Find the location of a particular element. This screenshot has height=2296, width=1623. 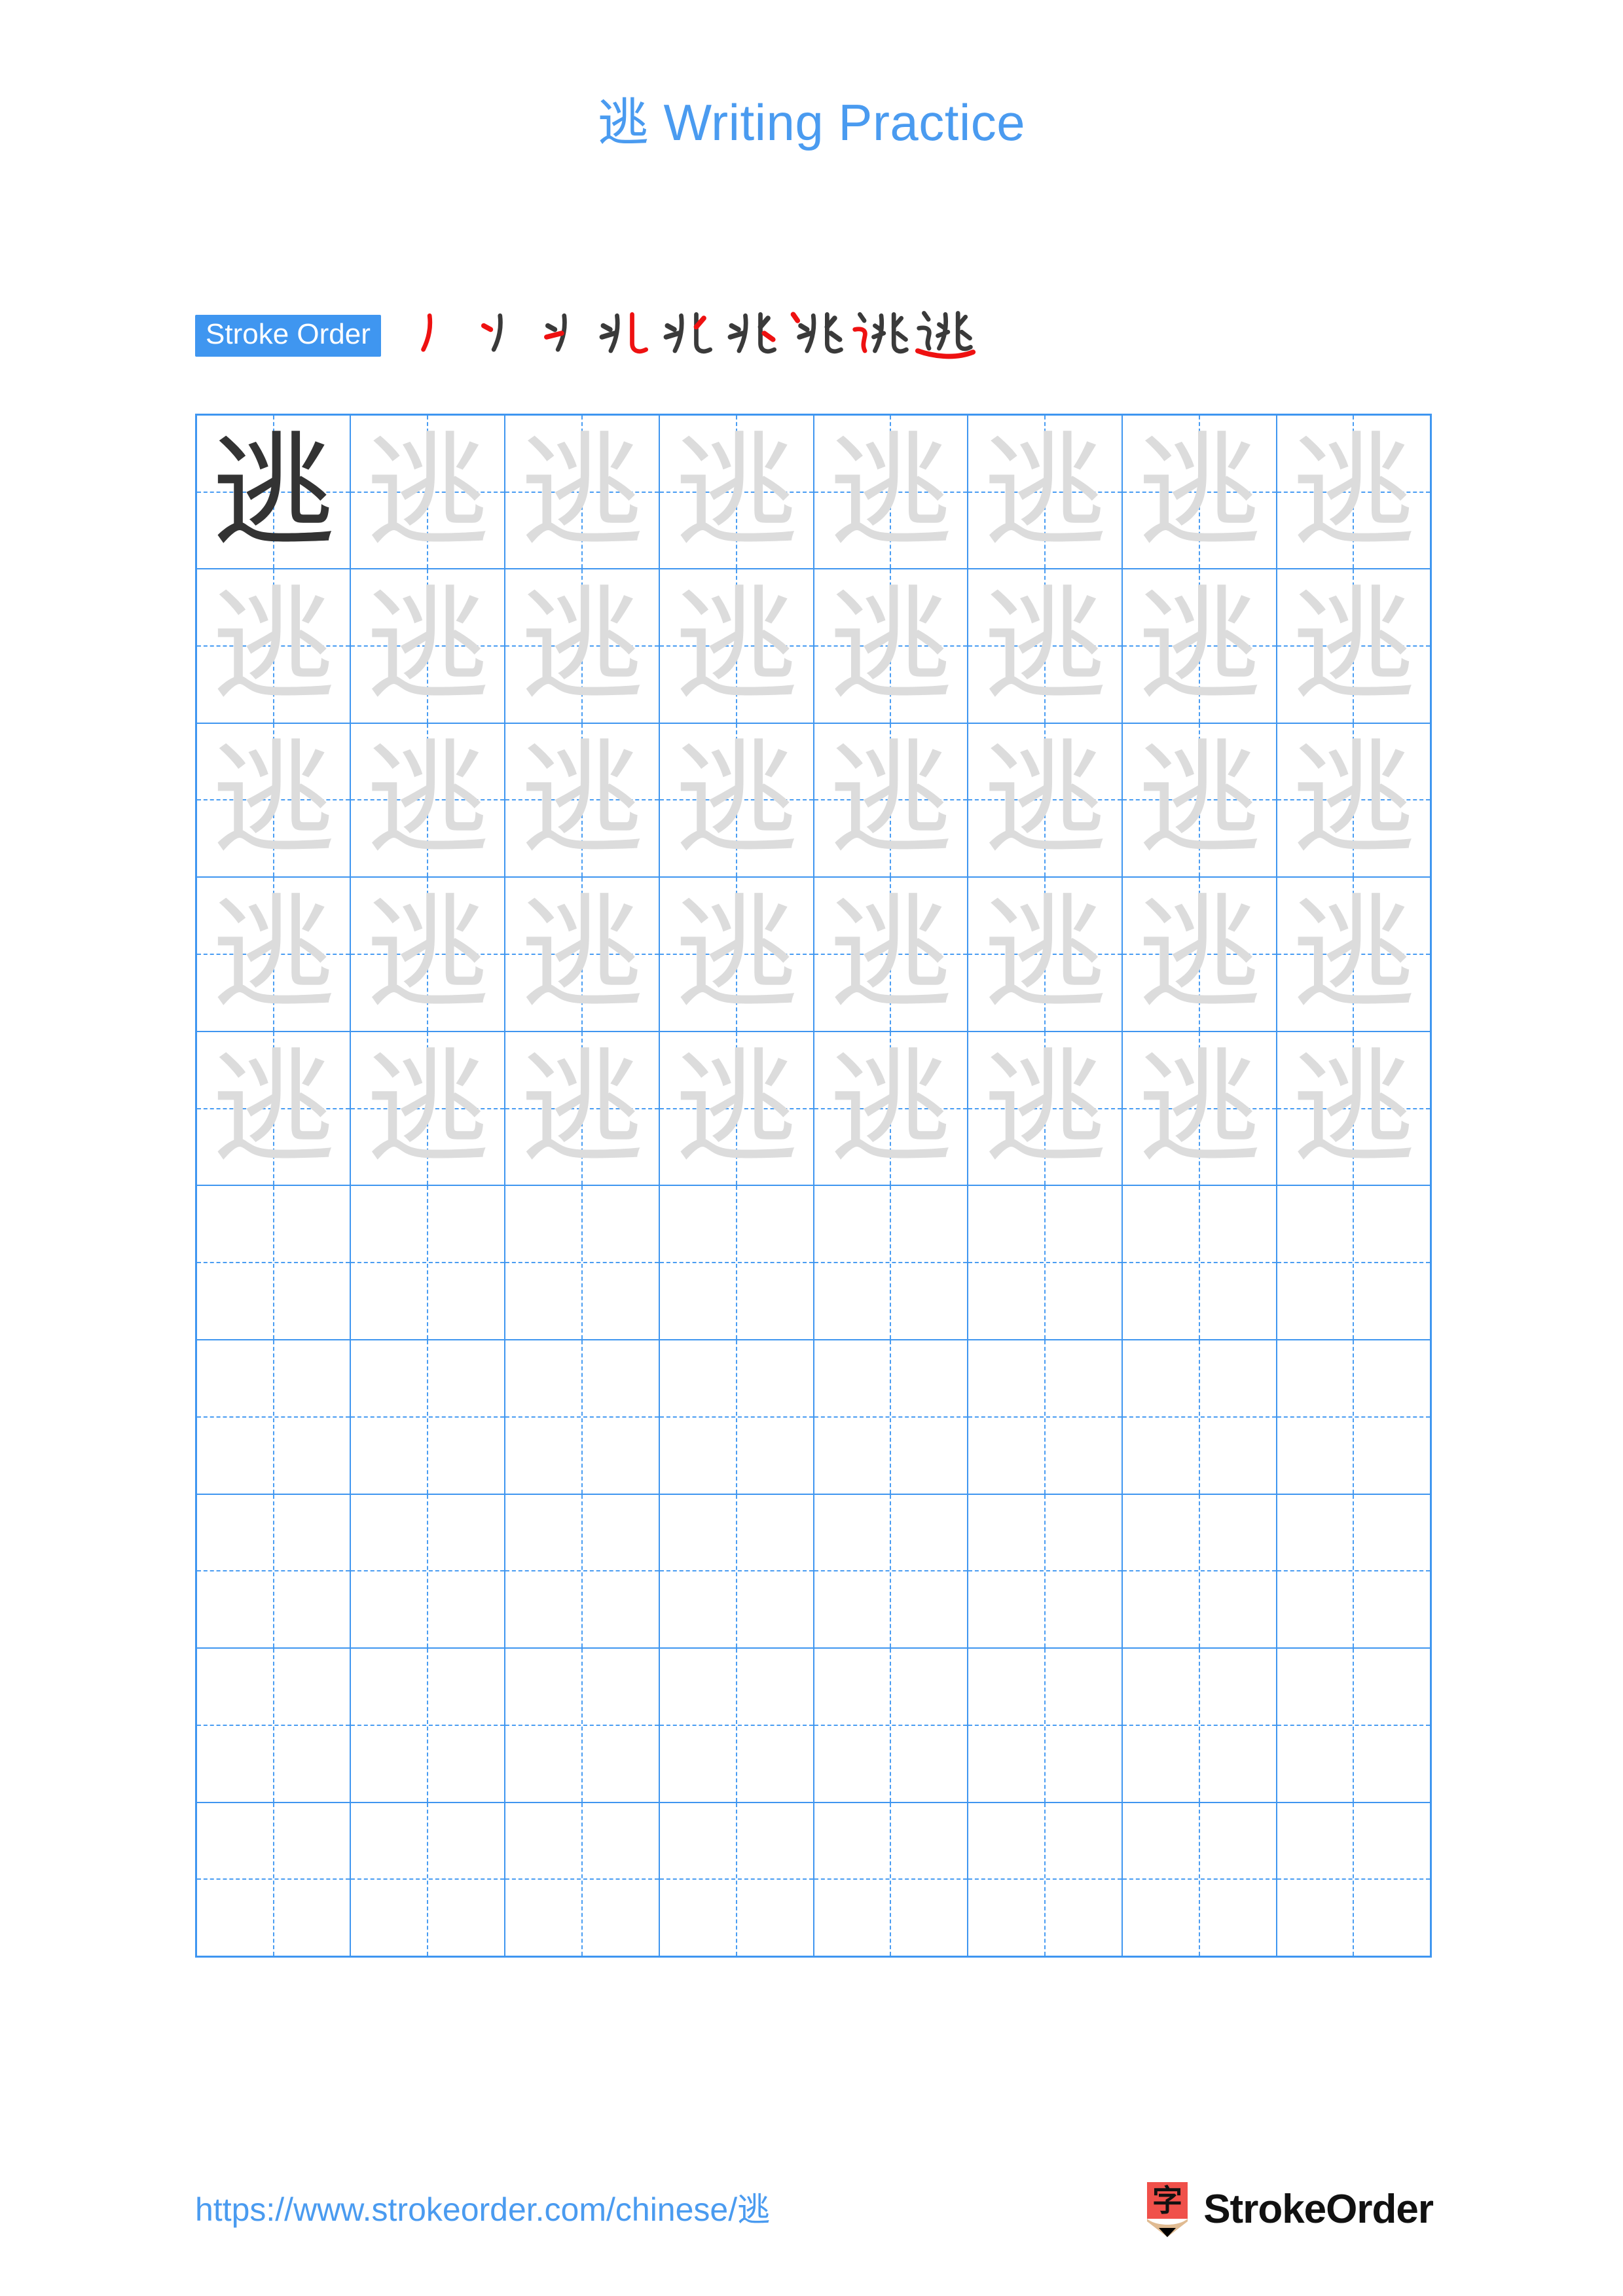

stroke-order-badge: Stroke Order is located at coordinates (288, 336).